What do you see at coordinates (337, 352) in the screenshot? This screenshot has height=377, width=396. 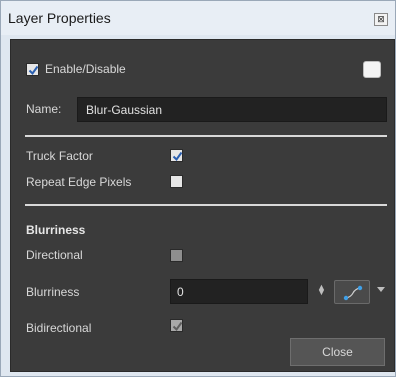 I see `close-button: Close` at bounding box center [337, 352].